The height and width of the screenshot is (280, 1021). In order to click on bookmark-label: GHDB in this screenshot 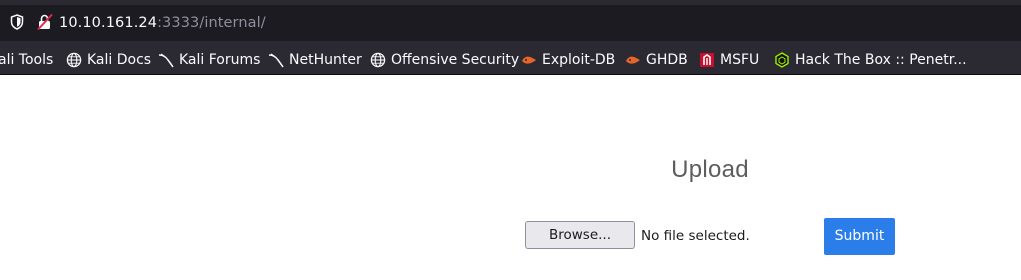, I will do `click(667, 60)`.